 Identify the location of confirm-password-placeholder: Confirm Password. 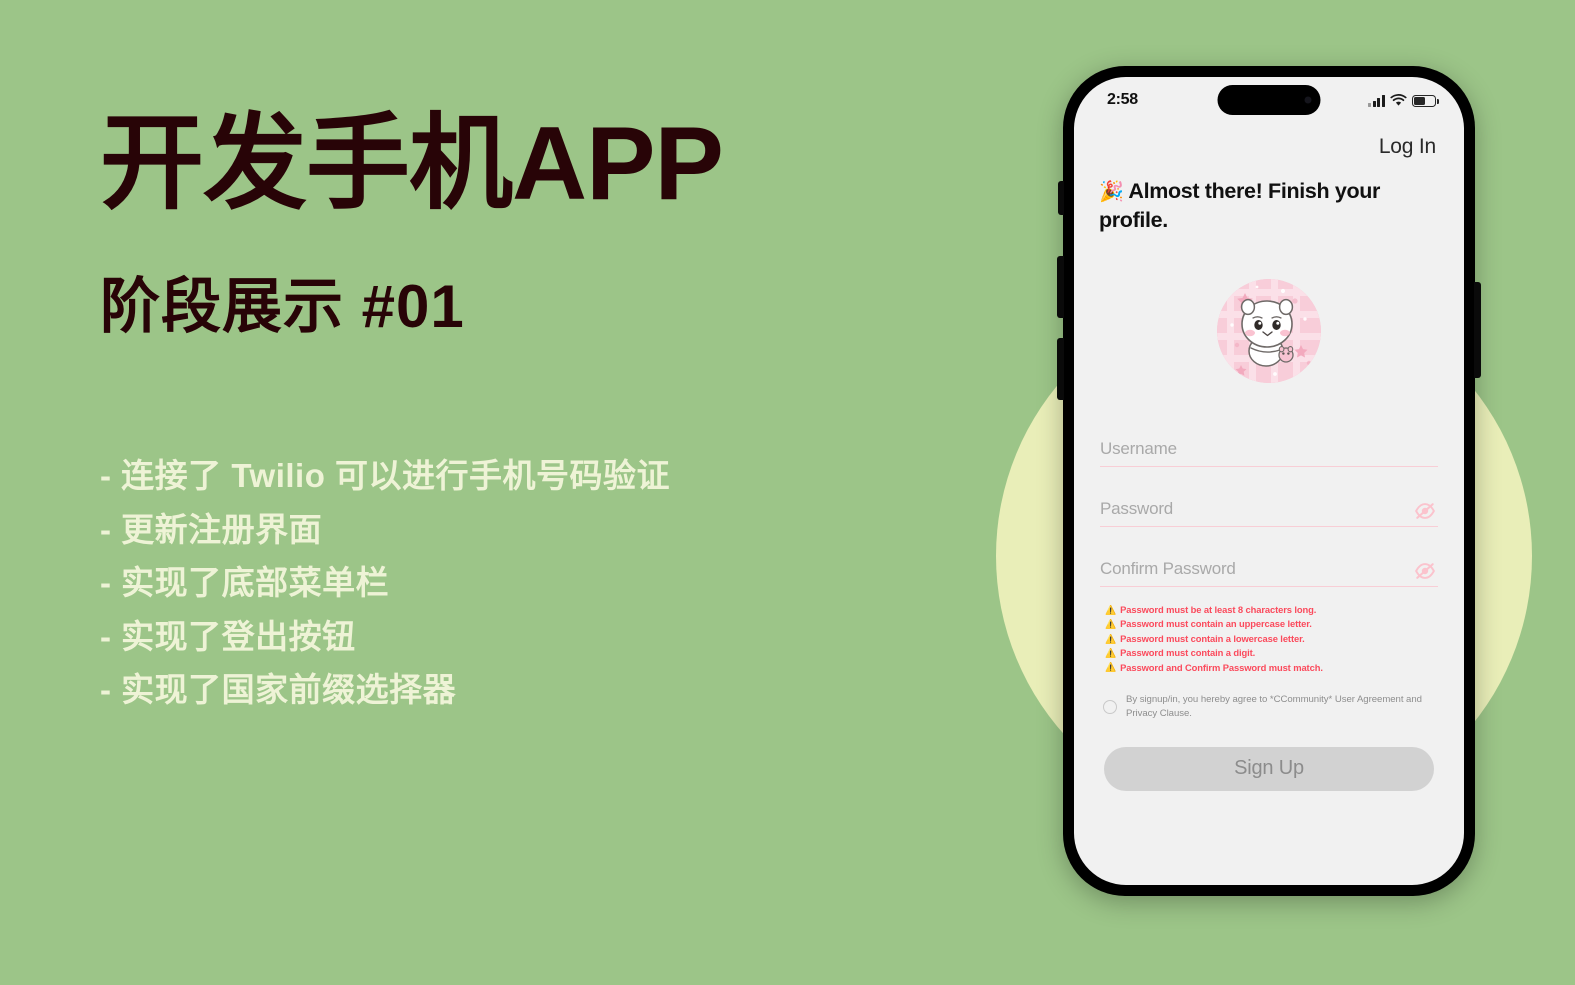
(1168, 569).